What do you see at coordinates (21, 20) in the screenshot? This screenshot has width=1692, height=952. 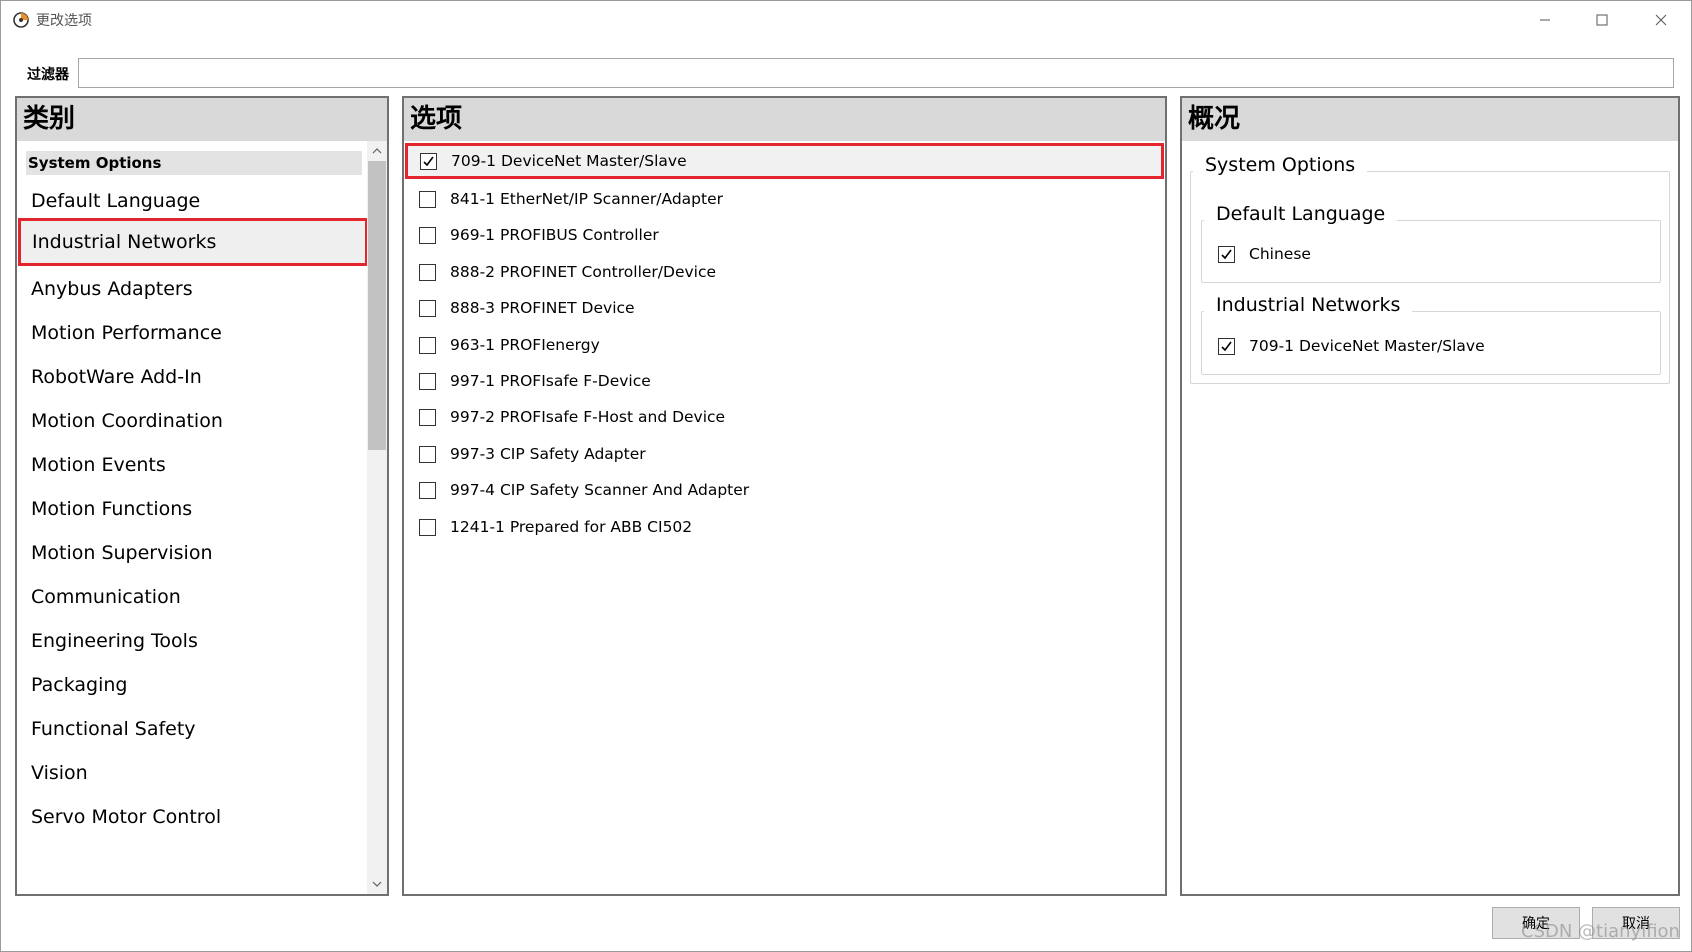 I see `app-icon` at bounding box center [21, 20].